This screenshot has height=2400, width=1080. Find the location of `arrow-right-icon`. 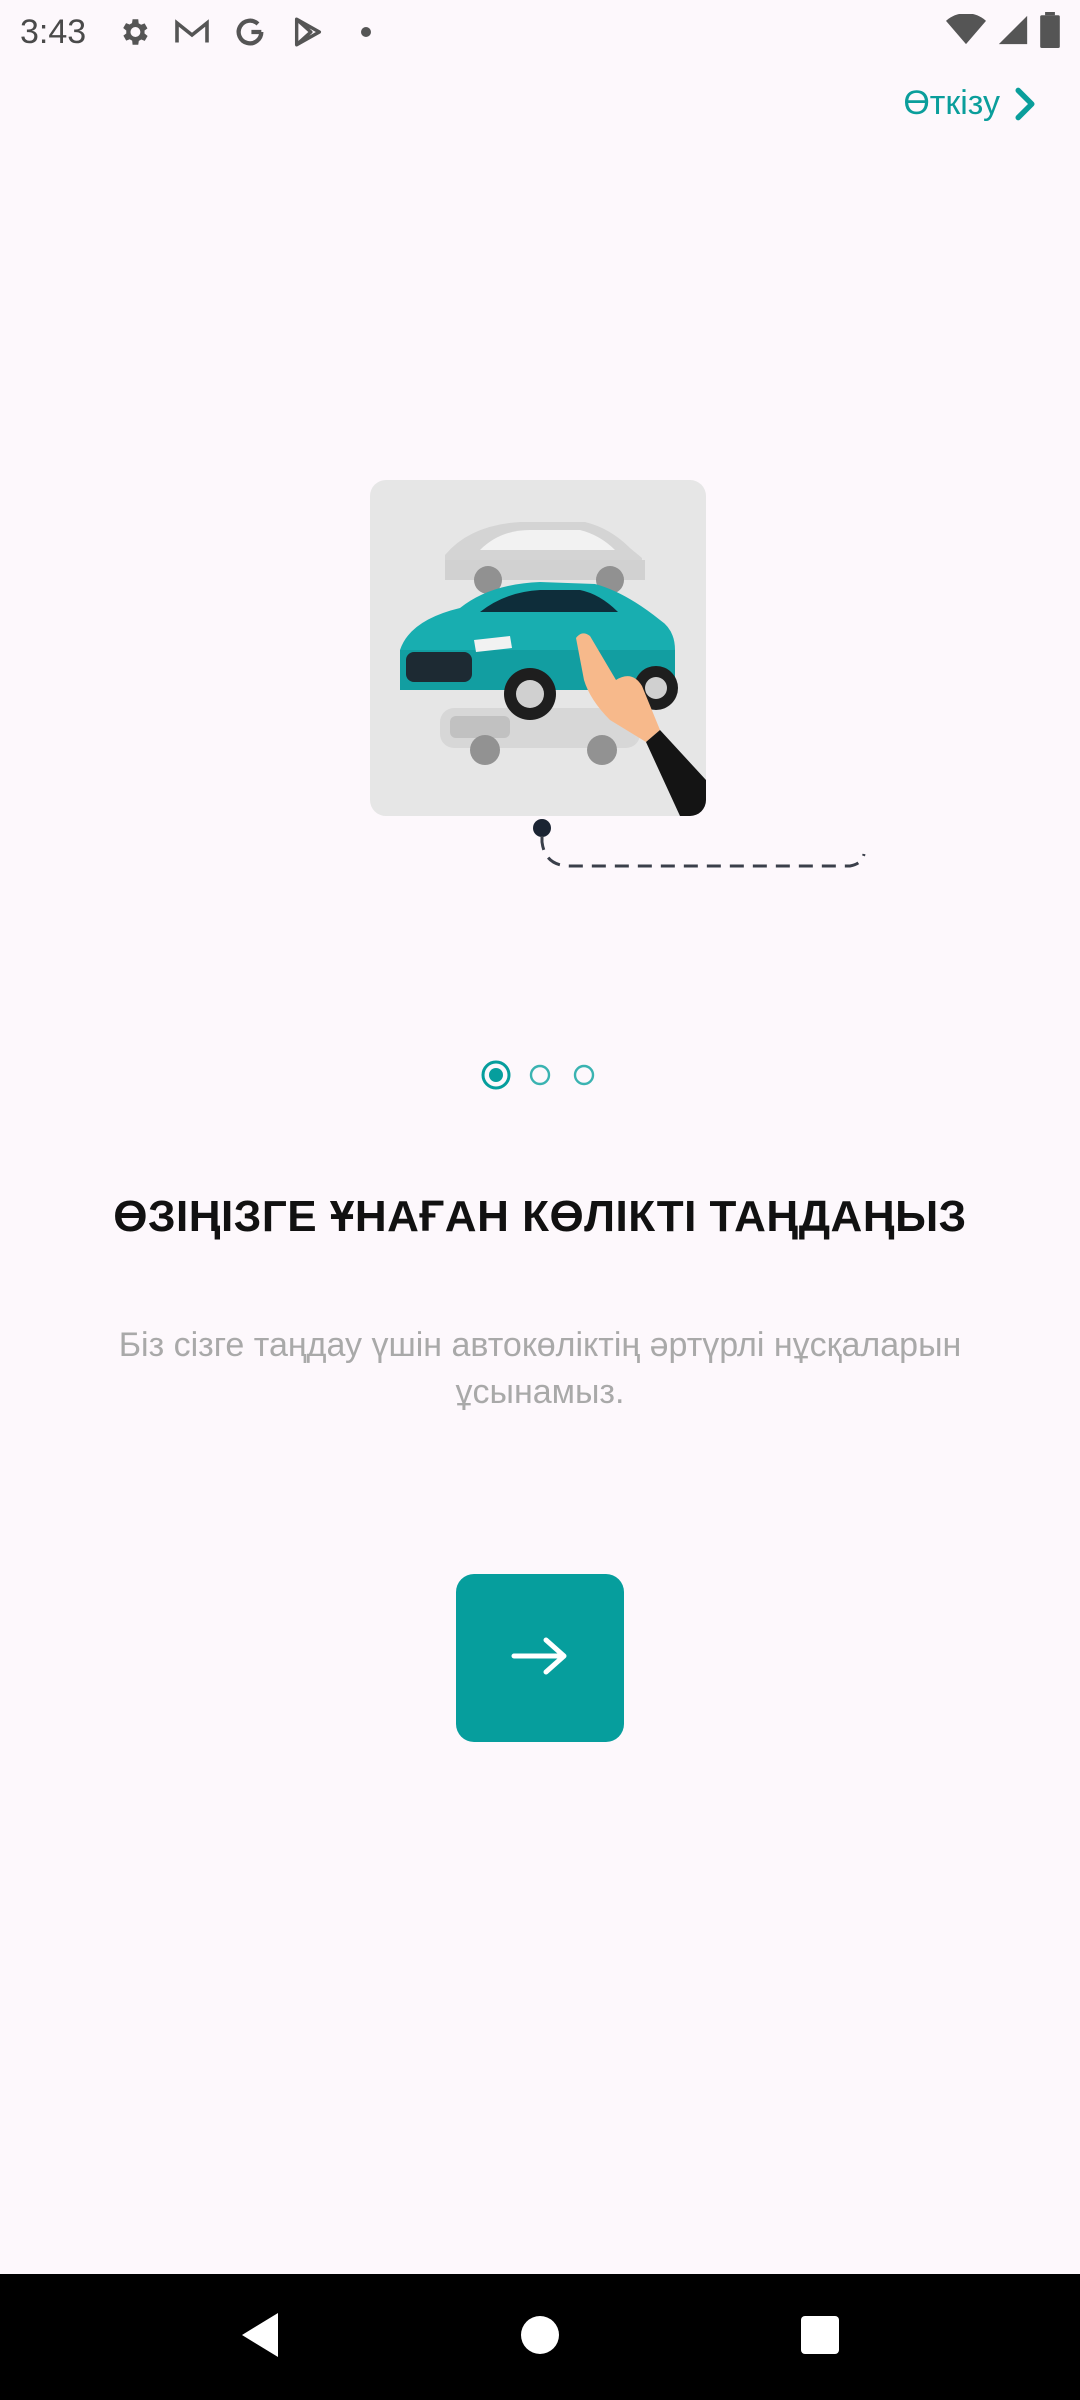

arrow-right-icon is located at coordinates (540, 1658).